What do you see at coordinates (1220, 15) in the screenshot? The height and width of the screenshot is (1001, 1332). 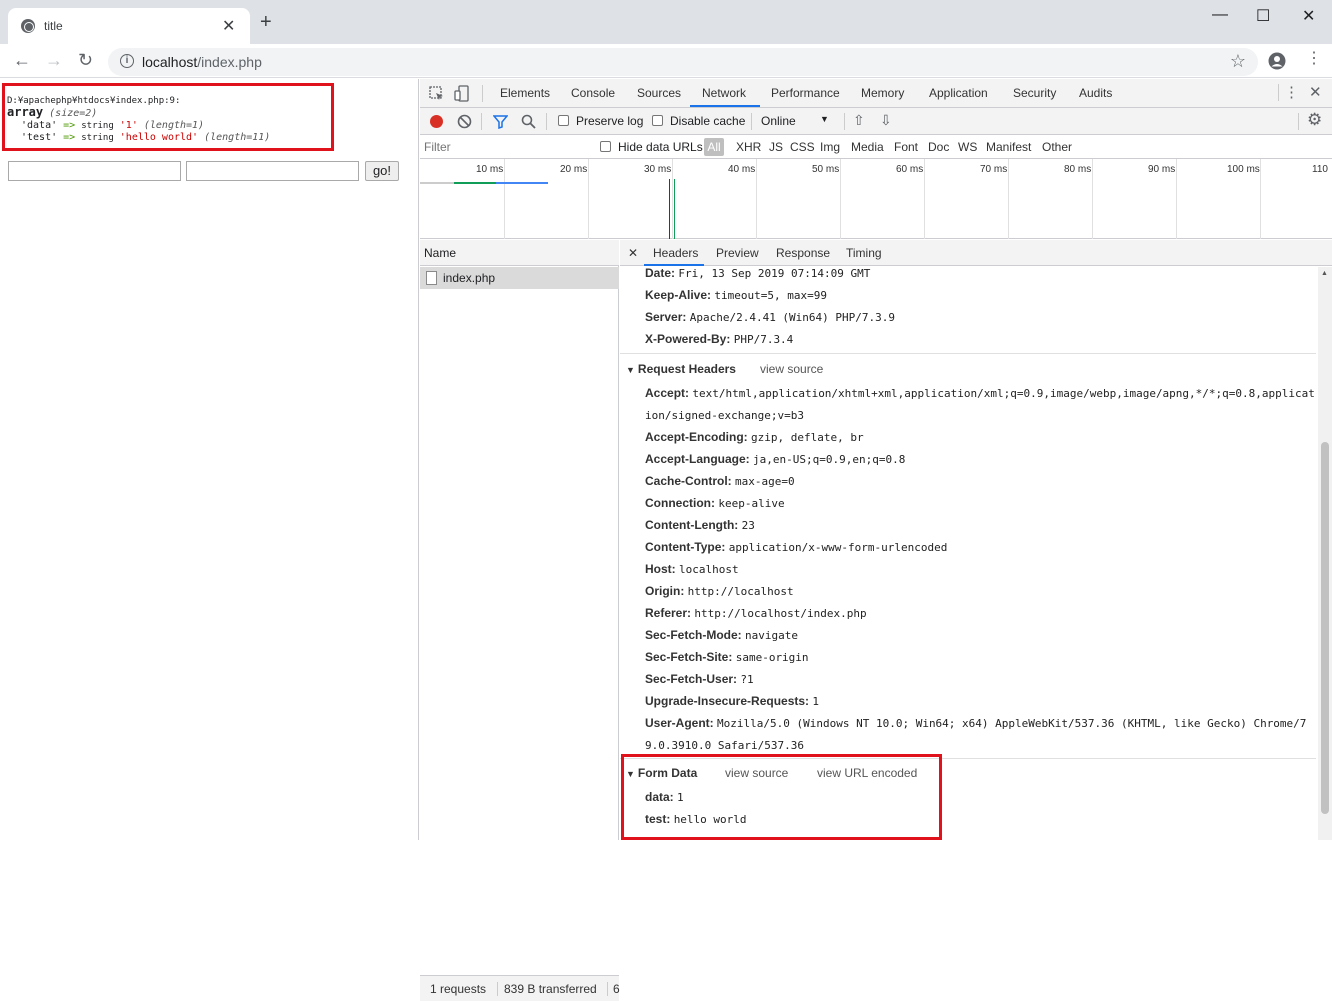 I see `minimize-button: —` at bounding box center [1220, 15].